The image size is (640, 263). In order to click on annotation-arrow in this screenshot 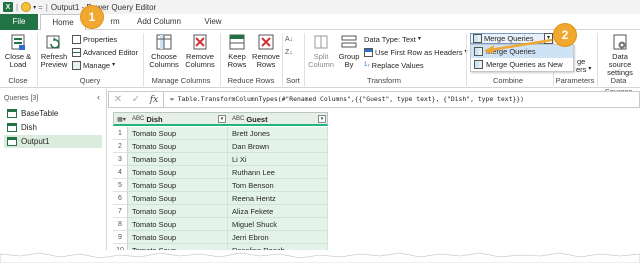, I will do `click(518, 46)`.